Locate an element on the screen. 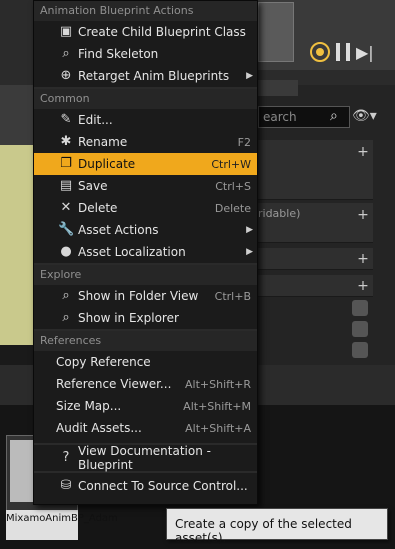 This screenshot has width=395, height=549. shortcut-label: Delete is located at coordinates (232, 208).